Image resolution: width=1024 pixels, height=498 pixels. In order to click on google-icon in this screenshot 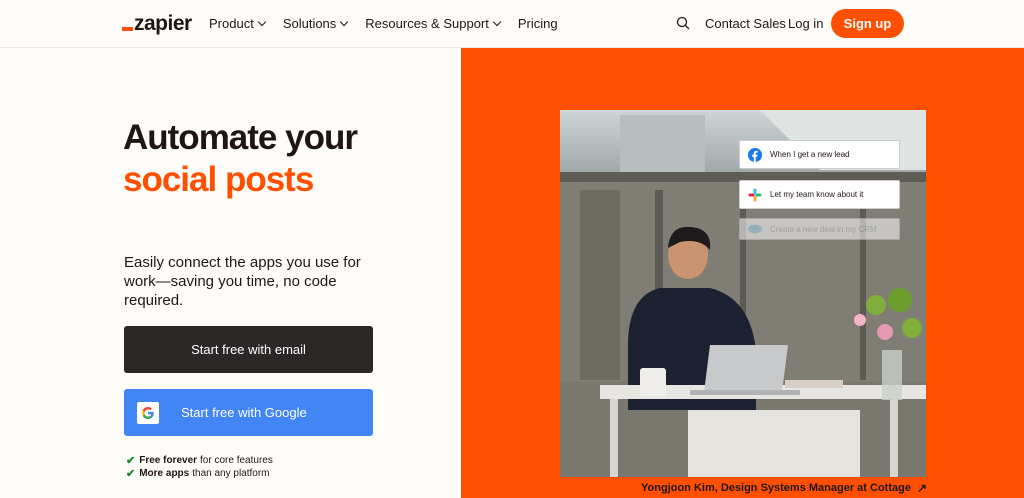, I will do `click(148, 412)`.